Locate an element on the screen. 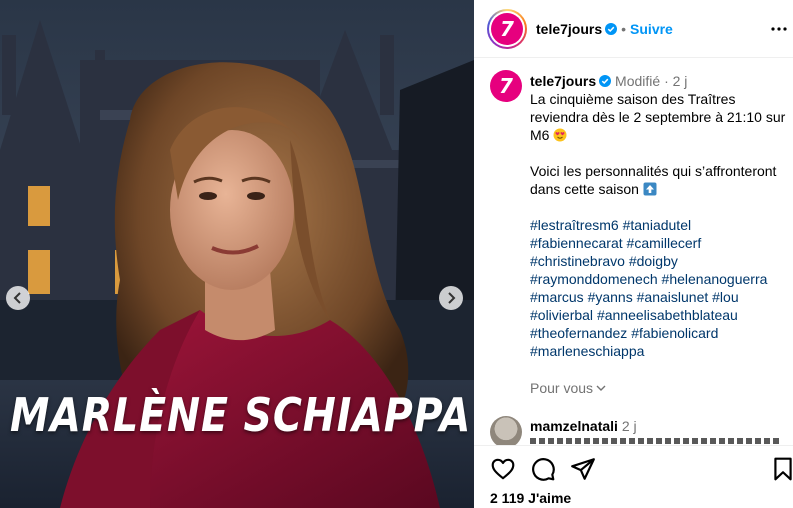 Image resolution: width=793 pixels, height=508 pixels. save-button is located at coordinates (781, 469).